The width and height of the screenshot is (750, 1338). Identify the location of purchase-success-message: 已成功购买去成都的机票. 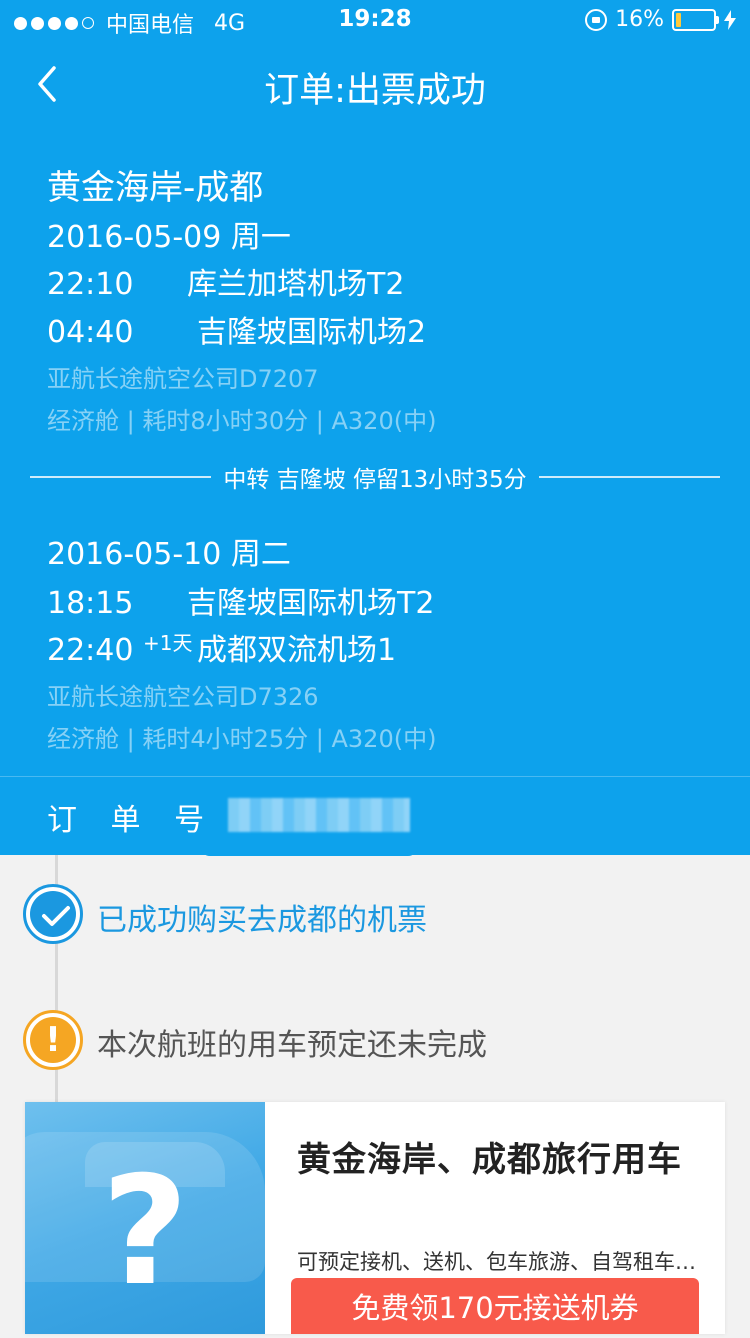
(262, 920).